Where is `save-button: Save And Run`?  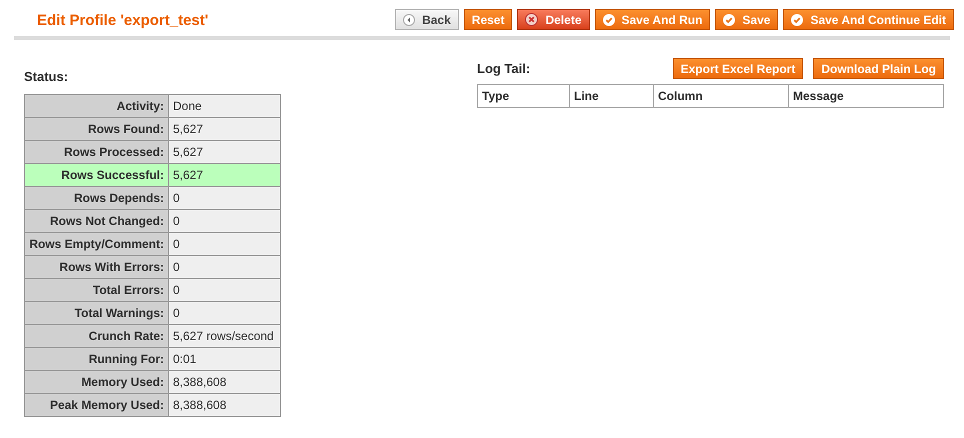 save-button: Save And Run is located at coordinates (652, 19).